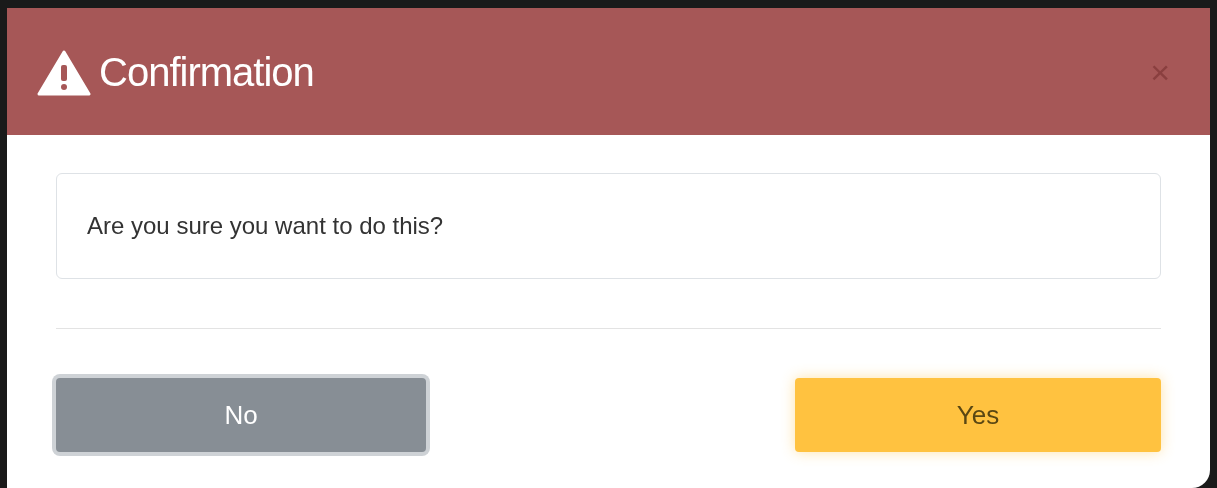 The width and height of the screenshot is (1217, 488). What do you see at coordinates (64, 72) in the screenshot?
I see `warning-icon` at bounding box center [64, 72].